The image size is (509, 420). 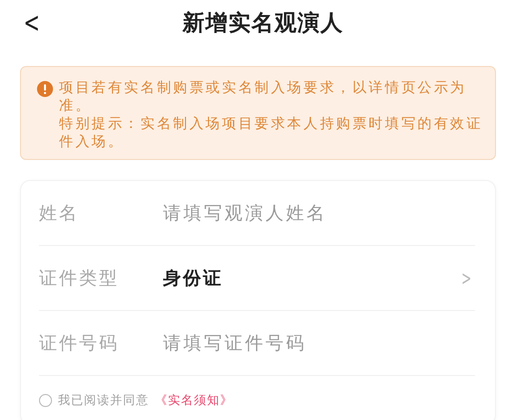 What do you see at coordinates (319, 278) in the screenshot?
I see `select-field: 身份证 >` at bounding box center [319, 278].